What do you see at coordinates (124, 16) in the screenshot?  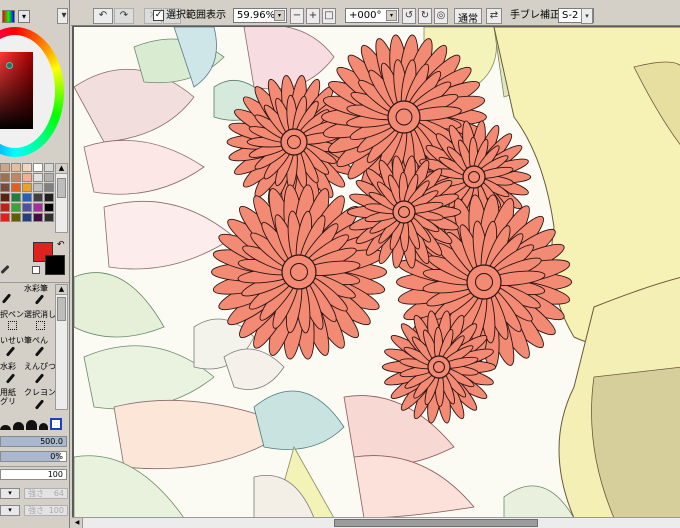 I see `redo-icon: ↷` at bounding box center [124, 16].